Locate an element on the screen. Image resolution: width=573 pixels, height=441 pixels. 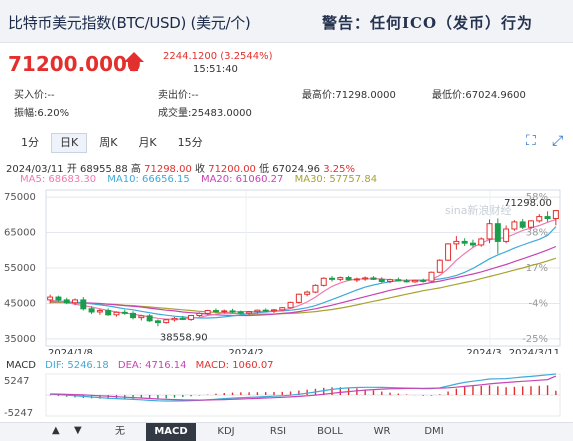
tab-macd: MACD is located at coordinates (171, 432).